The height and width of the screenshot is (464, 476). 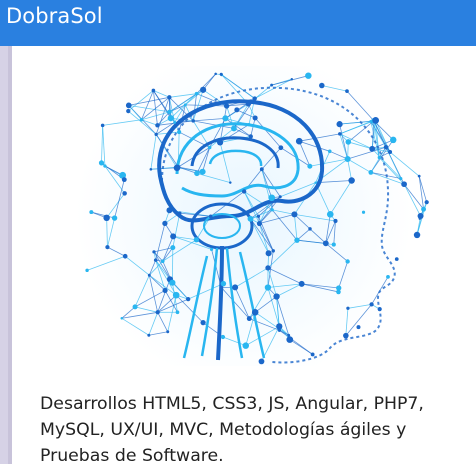 I want to click on brand-link: DobraSol, so click(x=54, y=16).